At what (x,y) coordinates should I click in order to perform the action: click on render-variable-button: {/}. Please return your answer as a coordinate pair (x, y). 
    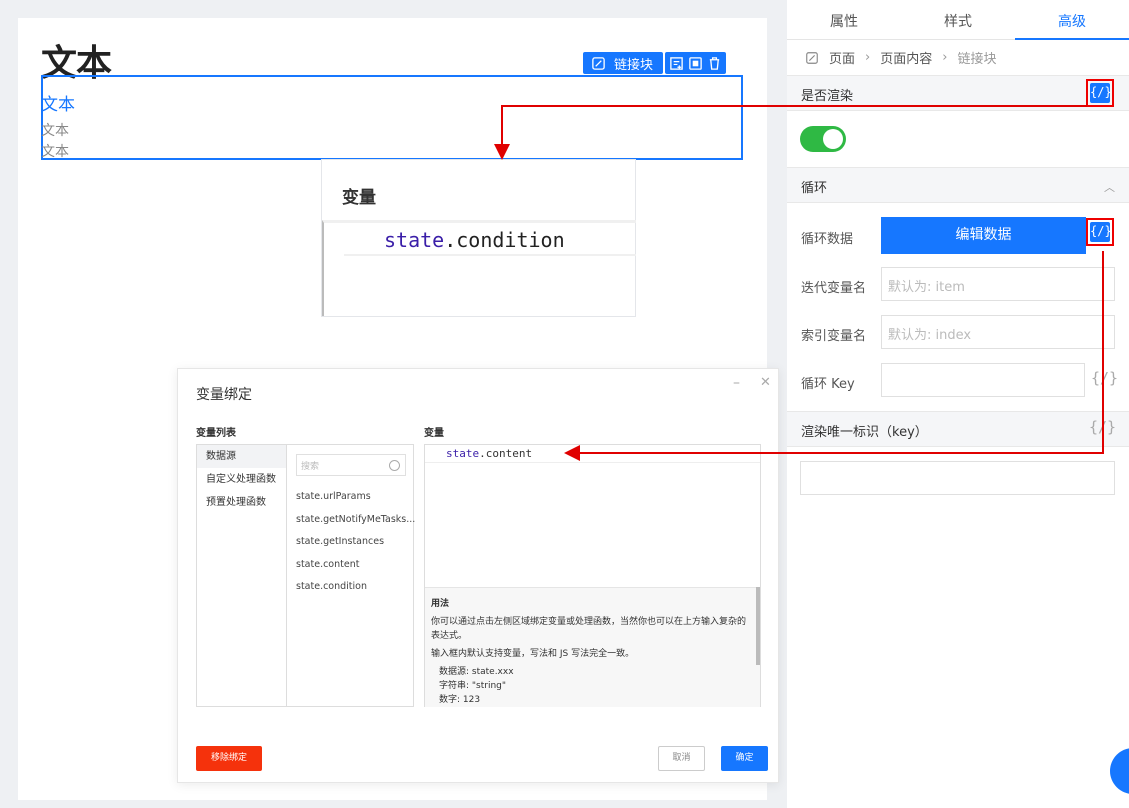
    Looking at the image, I should click on (1100, 93).